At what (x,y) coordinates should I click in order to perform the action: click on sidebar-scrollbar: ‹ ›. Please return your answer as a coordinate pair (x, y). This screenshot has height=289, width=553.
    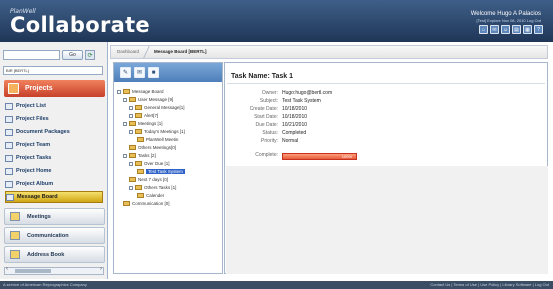
    Looking at the image, I should click on (54, 270).